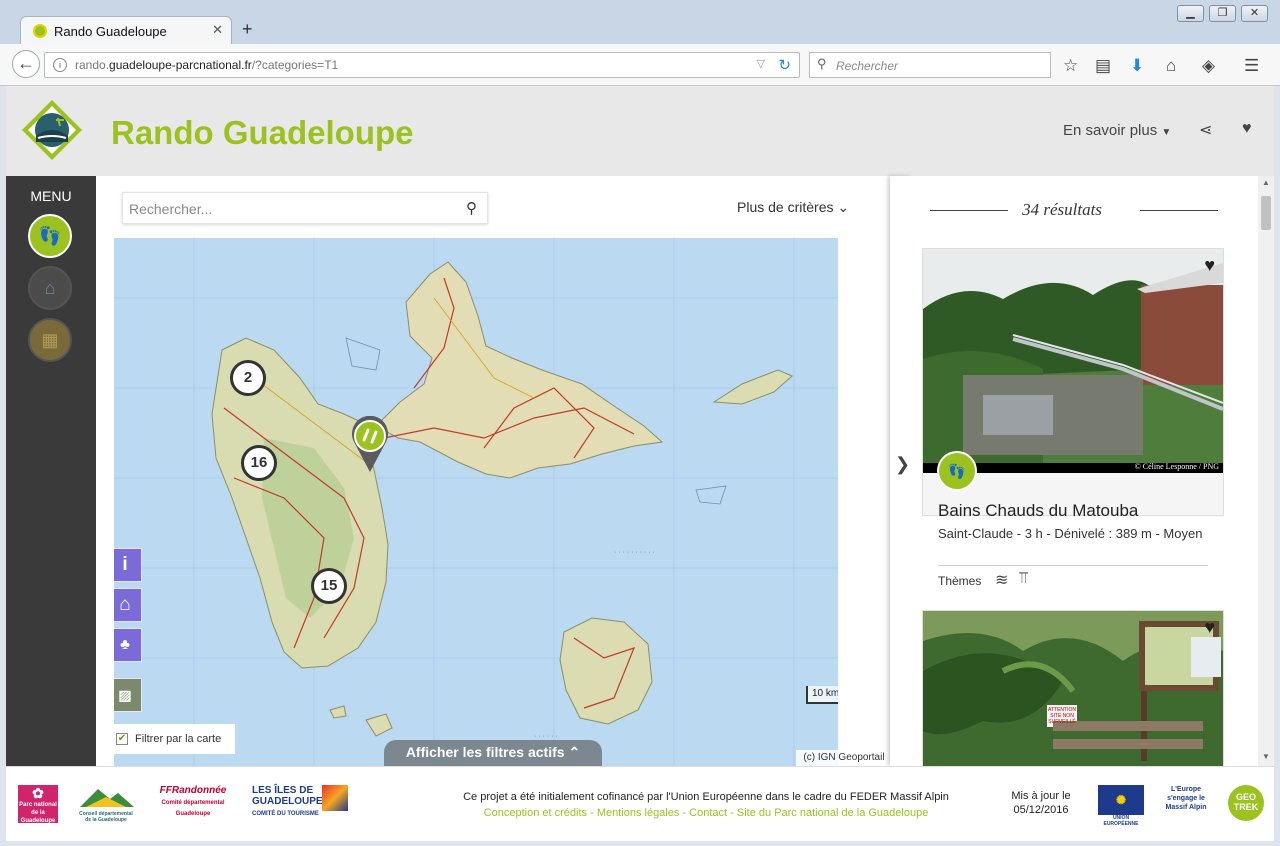  Describe the element at coordinates (1110, 130) in the screenshot. I see `more-info-label: En savoir plus` at that location.